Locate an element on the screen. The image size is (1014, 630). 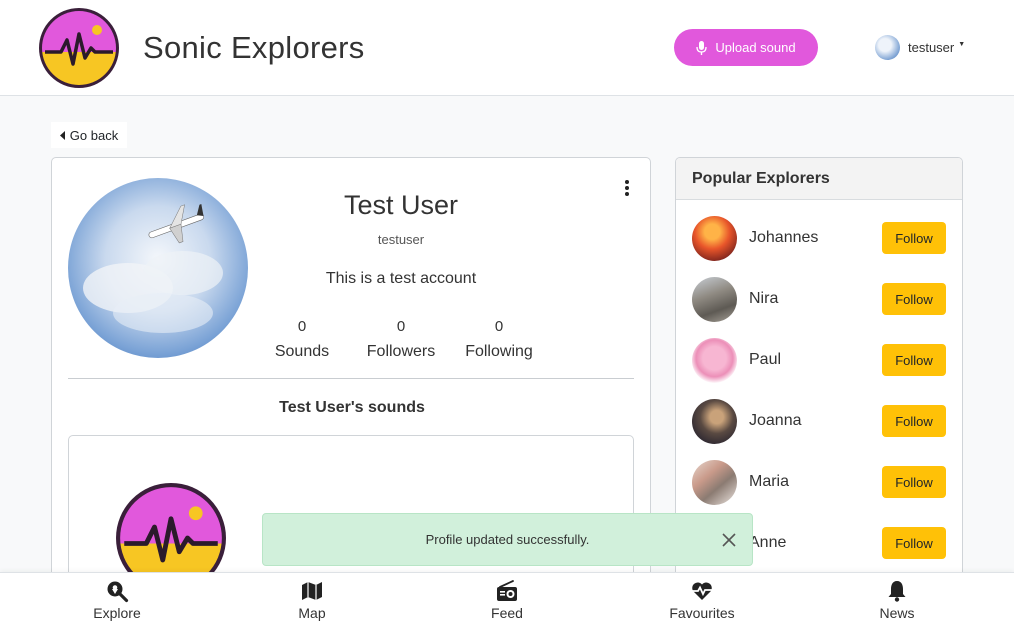
profile-picture is located at coordinates (158, 268).